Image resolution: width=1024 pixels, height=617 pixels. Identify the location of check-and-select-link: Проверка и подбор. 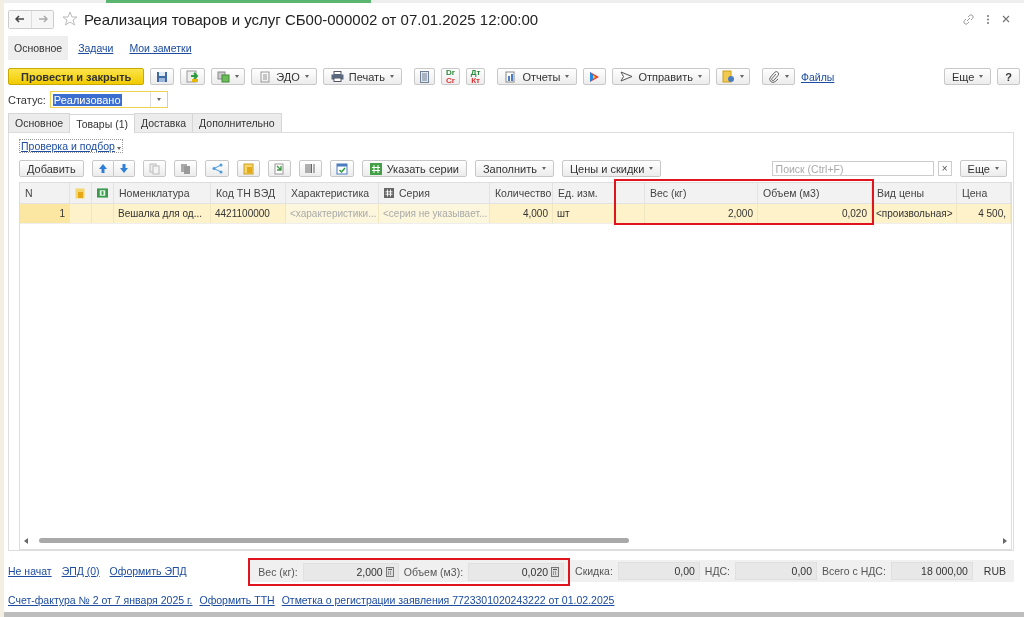
(71, 146).